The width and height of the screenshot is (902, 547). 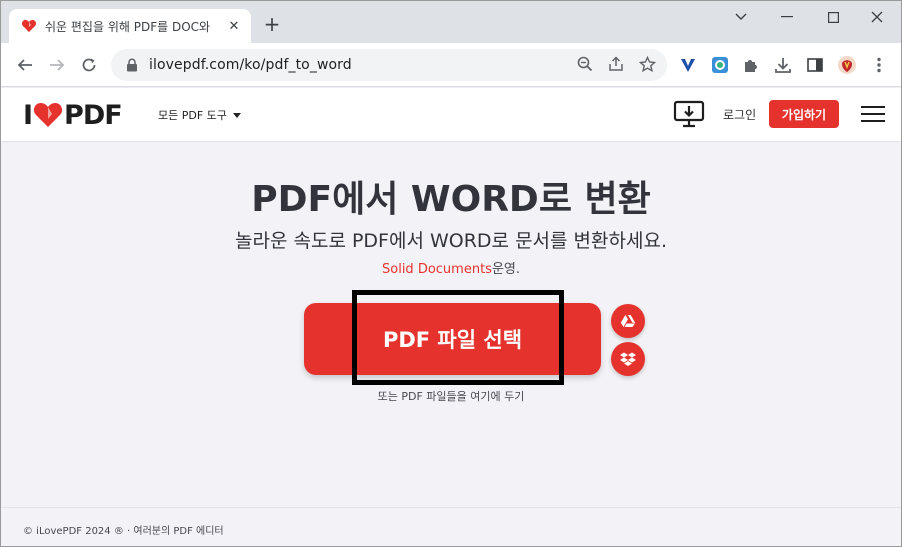 I want to click on site-footer: © iLovePDF 2024 ® · 여러분의 PDF 에디터, so click(x=451, y=526).